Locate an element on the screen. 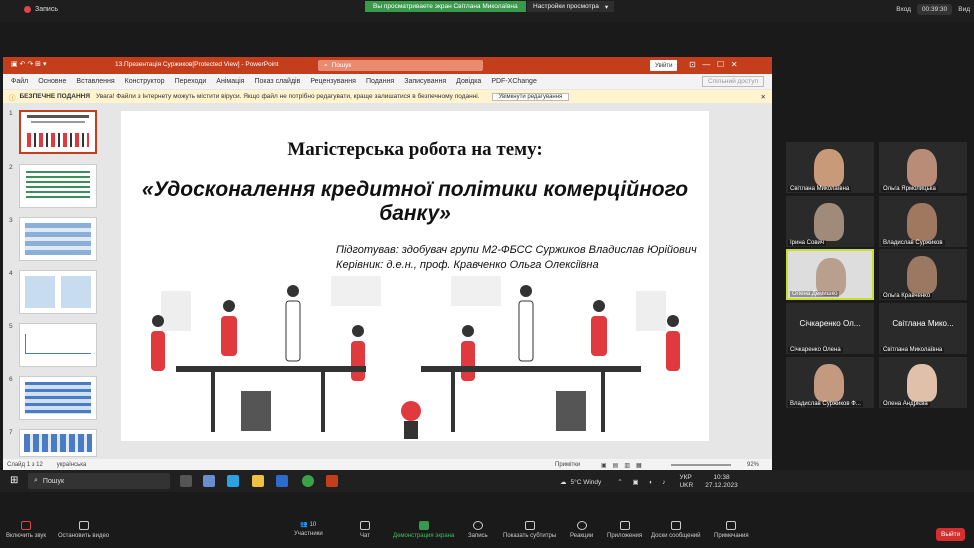 This screenshot has height=548, width=974. tab-help: Довідка is located at coordinates (468, 81).